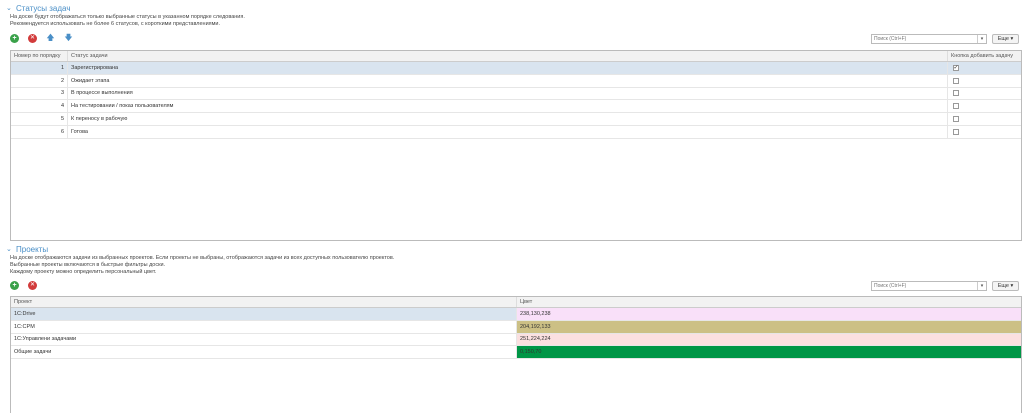  What do you see at coordinates (68, 38) in the screenshot?
I see `move-down-button: 🡇` at bounding box center [68, 38].